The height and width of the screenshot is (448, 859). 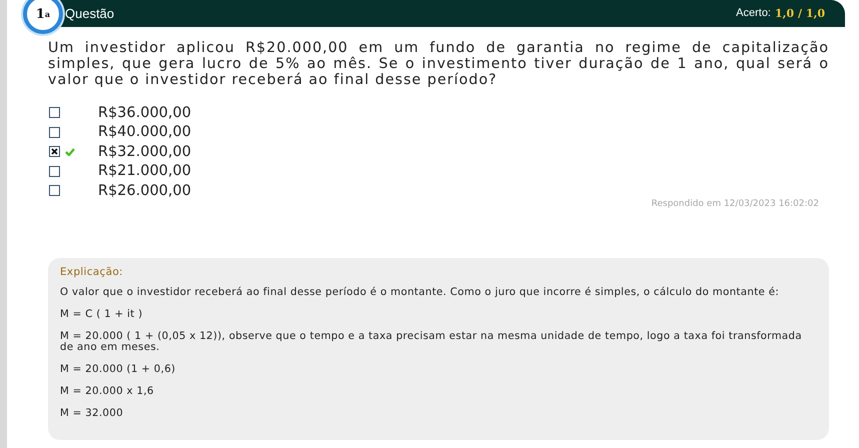 I want to click on explanation-line: M = 32.000, so click(x=92, y=413).